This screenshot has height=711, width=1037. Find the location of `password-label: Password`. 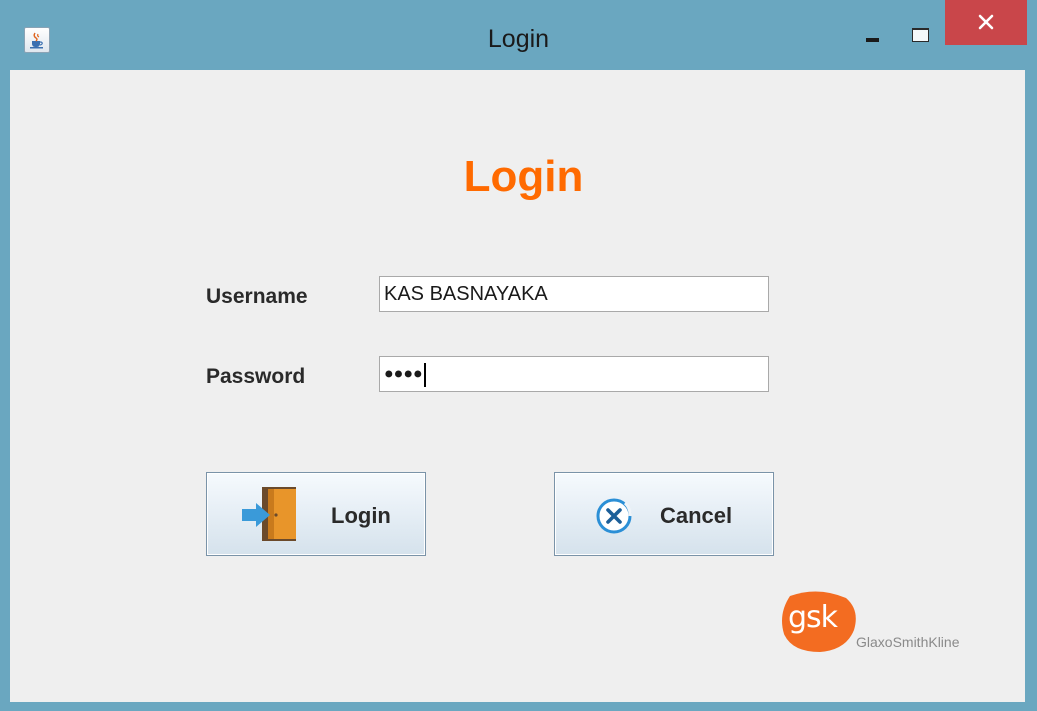

password-label: Password is located at coordinates (256, 376).